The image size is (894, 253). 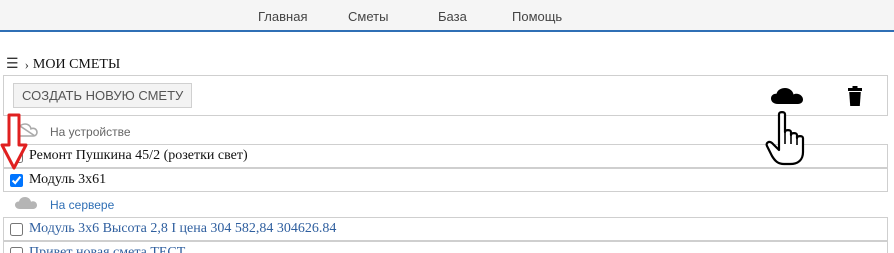 What do you see at coordinates (282, 16) in the screenshot?
I see `nav-home-link: Главная` at bounding box center [282, 16].